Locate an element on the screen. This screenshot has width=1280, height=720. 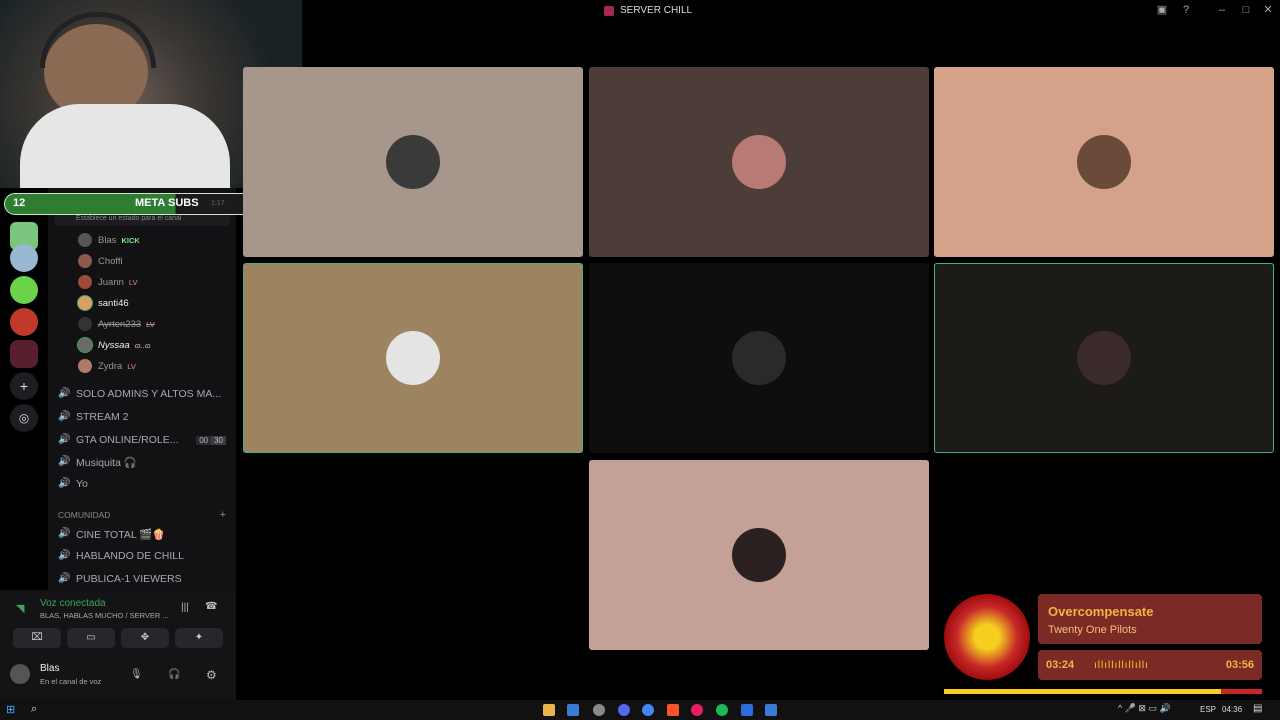
add-channel-icon: + is located at coordinates (223, 515).